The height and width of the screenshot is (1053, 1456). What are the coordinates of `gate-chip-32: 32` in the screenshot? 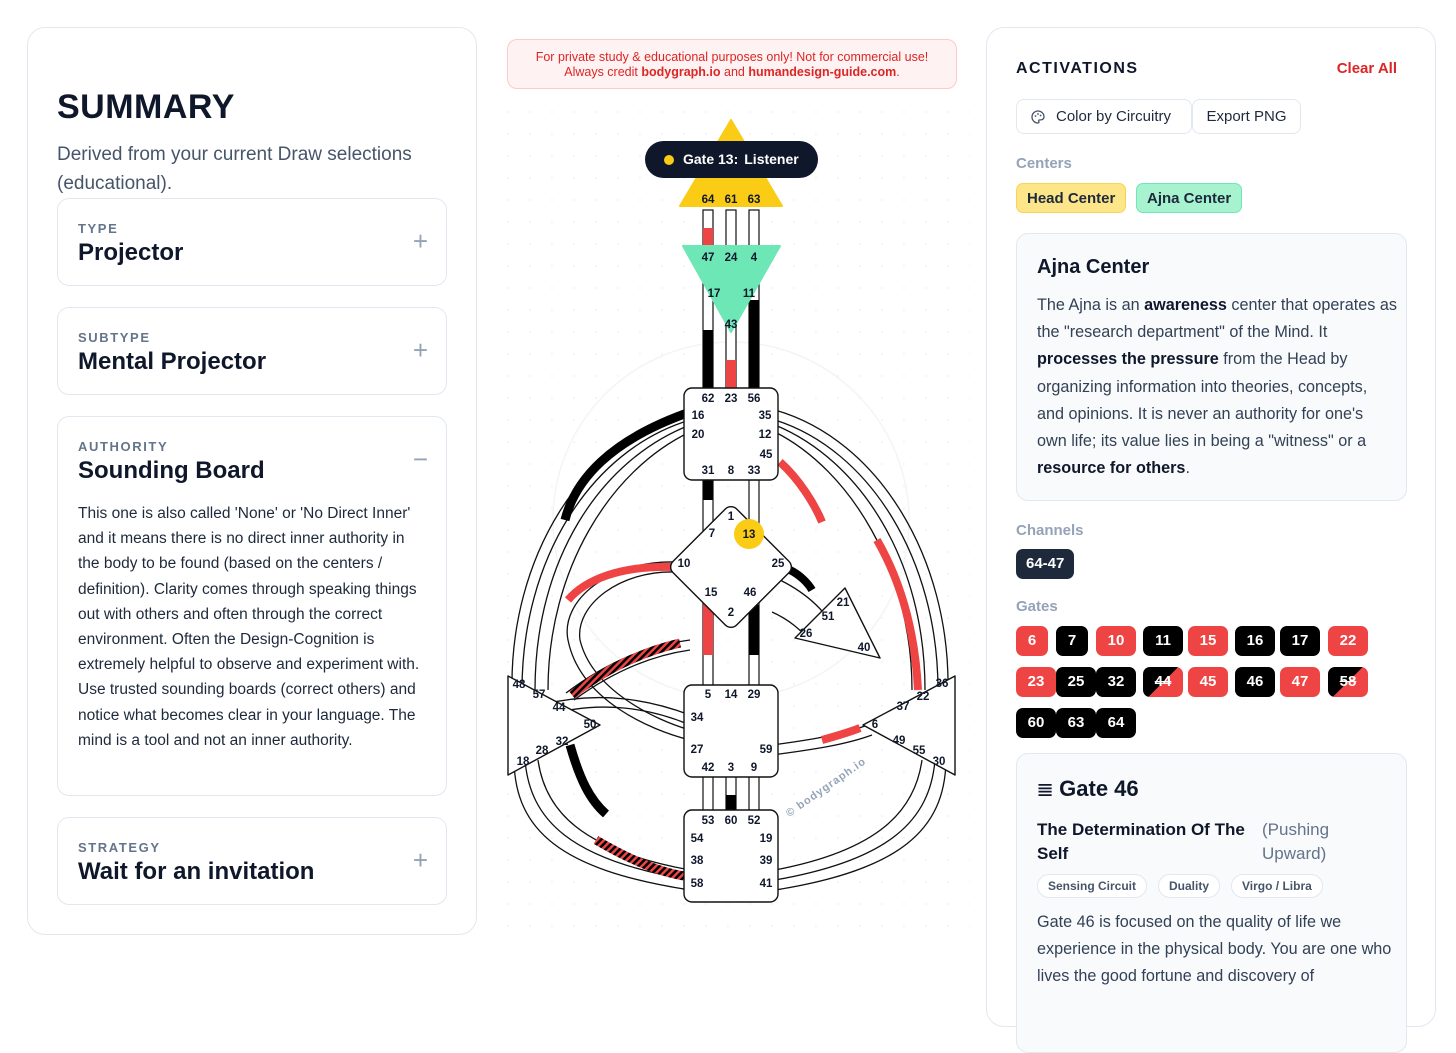 It's located at (1116, 682).